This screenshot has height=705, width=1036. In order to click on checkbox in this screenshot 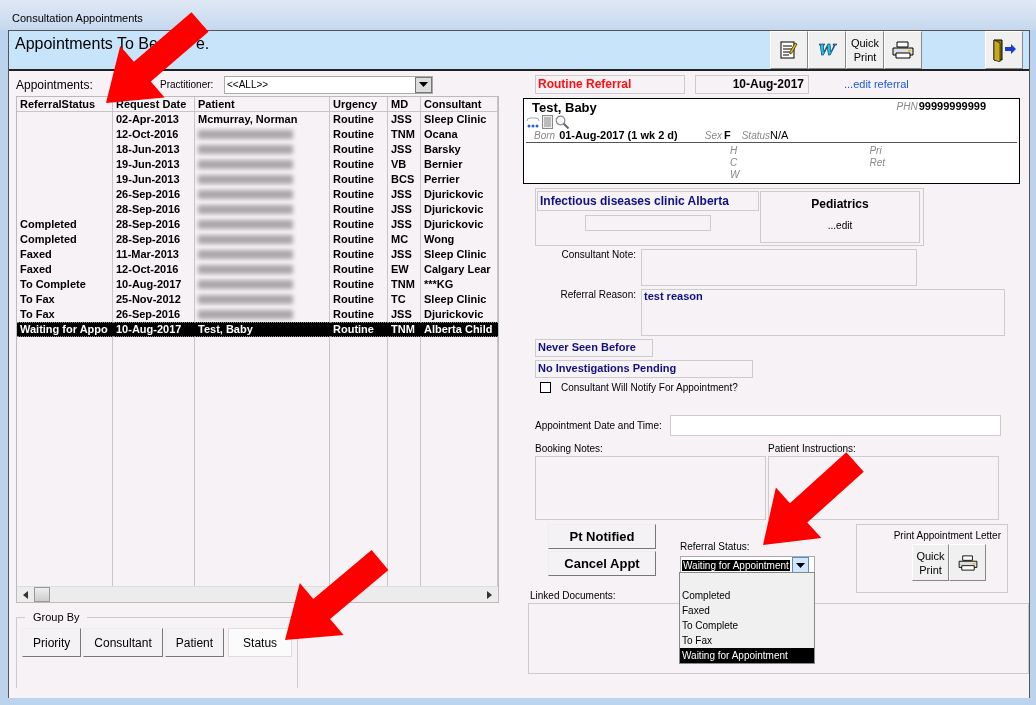, I will do `click(545, 387)`.